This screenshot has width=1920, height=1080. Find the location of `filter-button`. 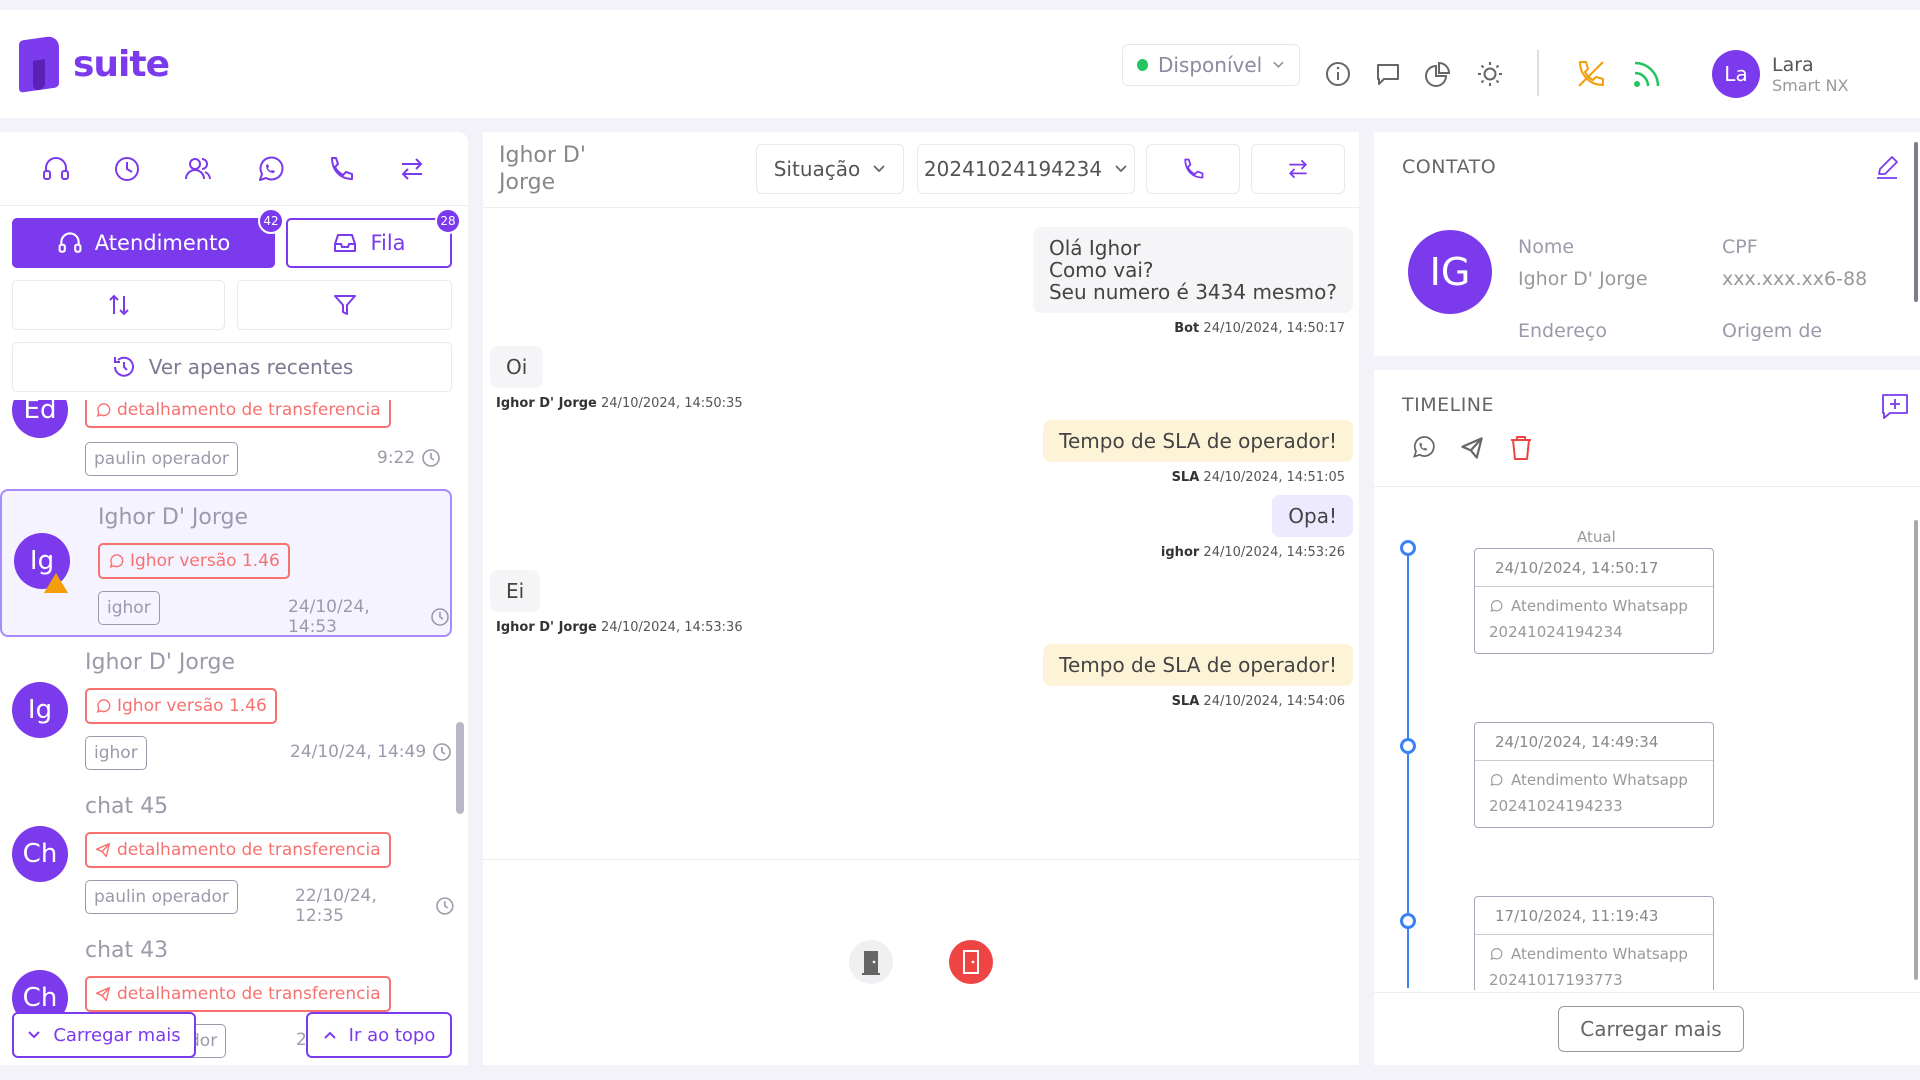

filter-button is located at coordinates (344, 305).